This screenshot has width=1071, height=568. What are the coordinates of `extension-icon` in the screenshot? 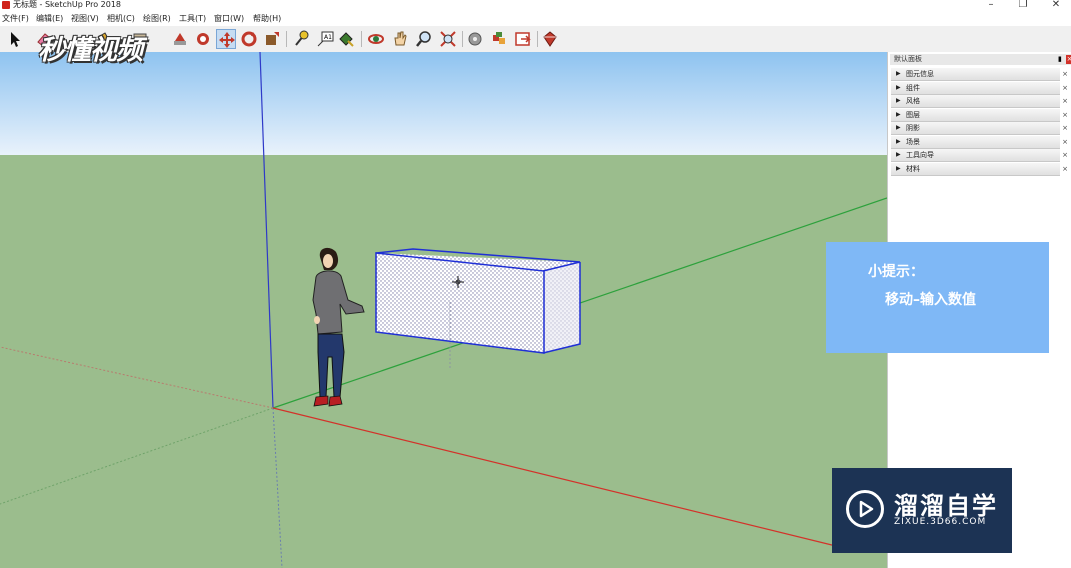 It's located at (523, 39).